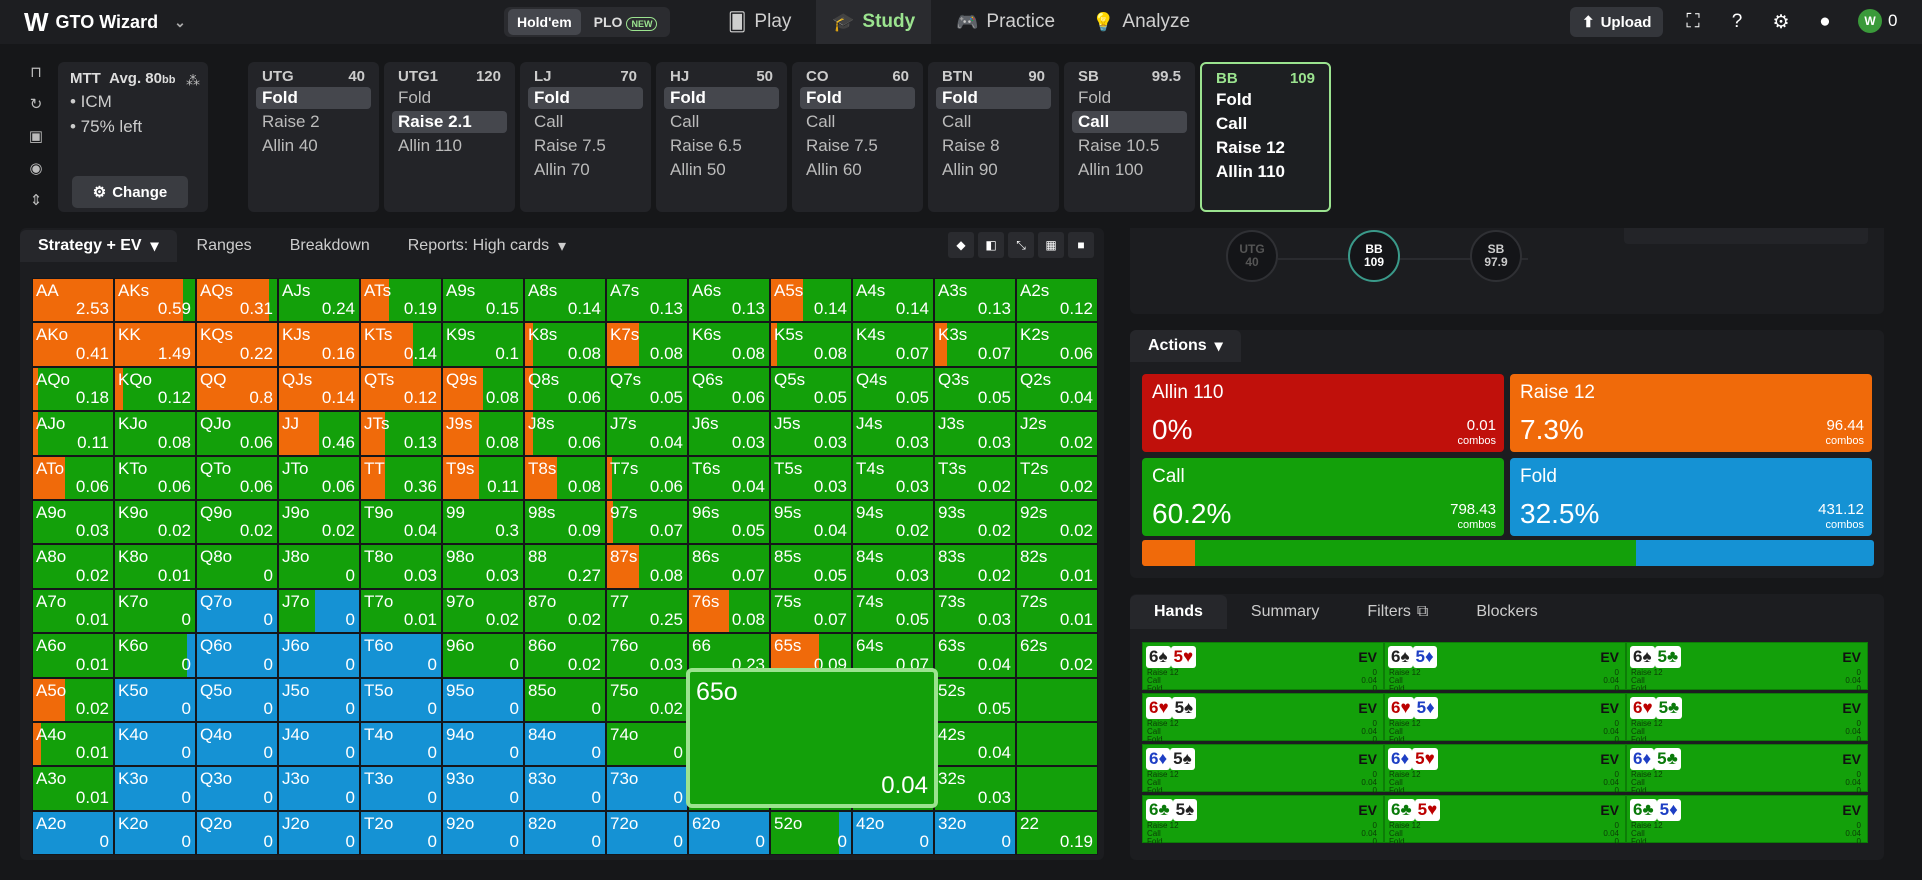  Describe the element at coordinates (1263, 667) in the screenshot. I see `combo-cell: 6♠ 5♥ EV Raise 12 Call Fold 0 0.04 0` at that location.